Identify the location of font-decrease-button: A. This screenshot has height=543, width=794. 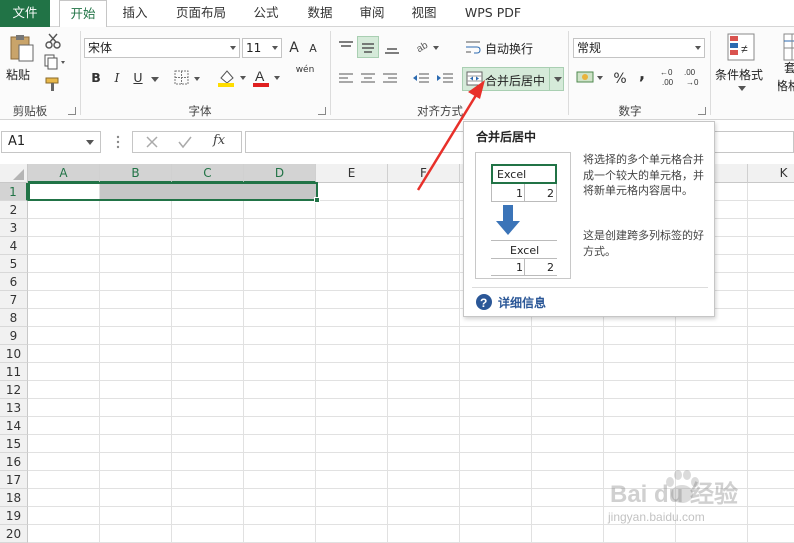
(313, 49).